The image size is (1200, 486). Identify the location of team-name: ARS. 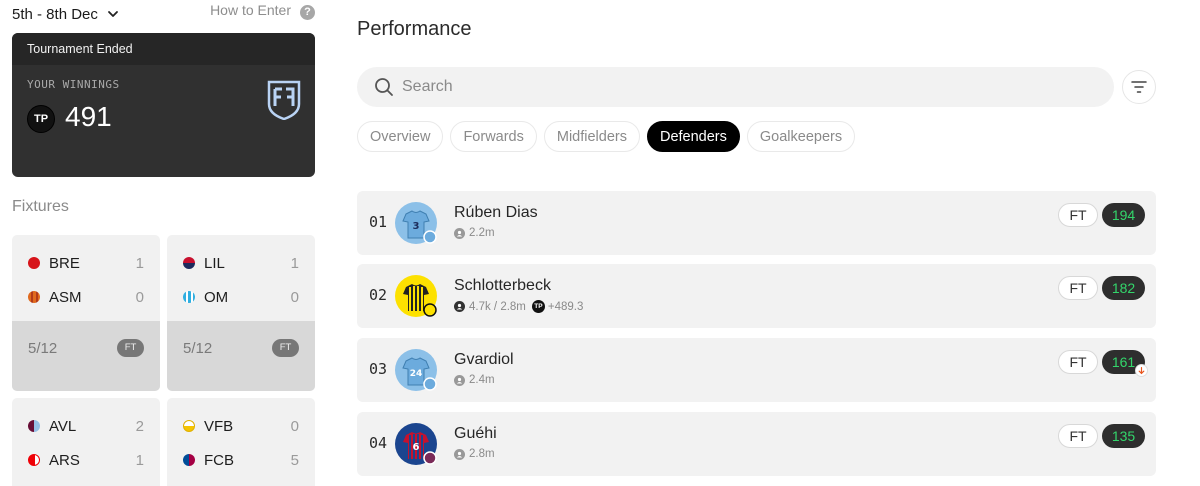
(64, 460).